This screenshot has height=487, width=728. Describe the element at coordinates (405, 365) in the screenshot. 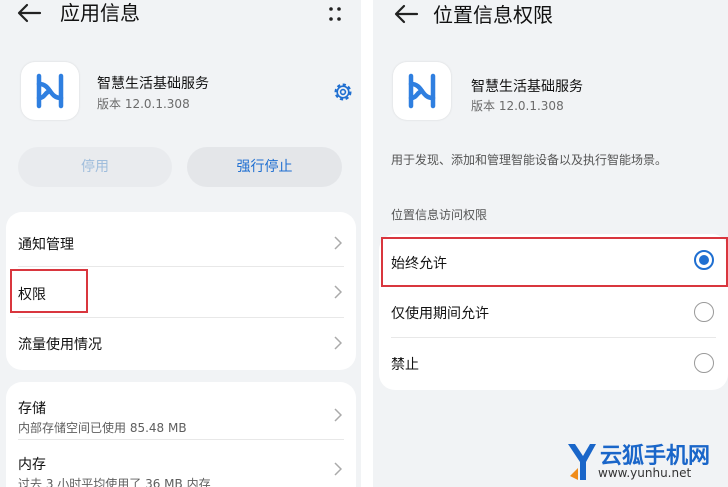

I see `option-label: 禁止` at that location.